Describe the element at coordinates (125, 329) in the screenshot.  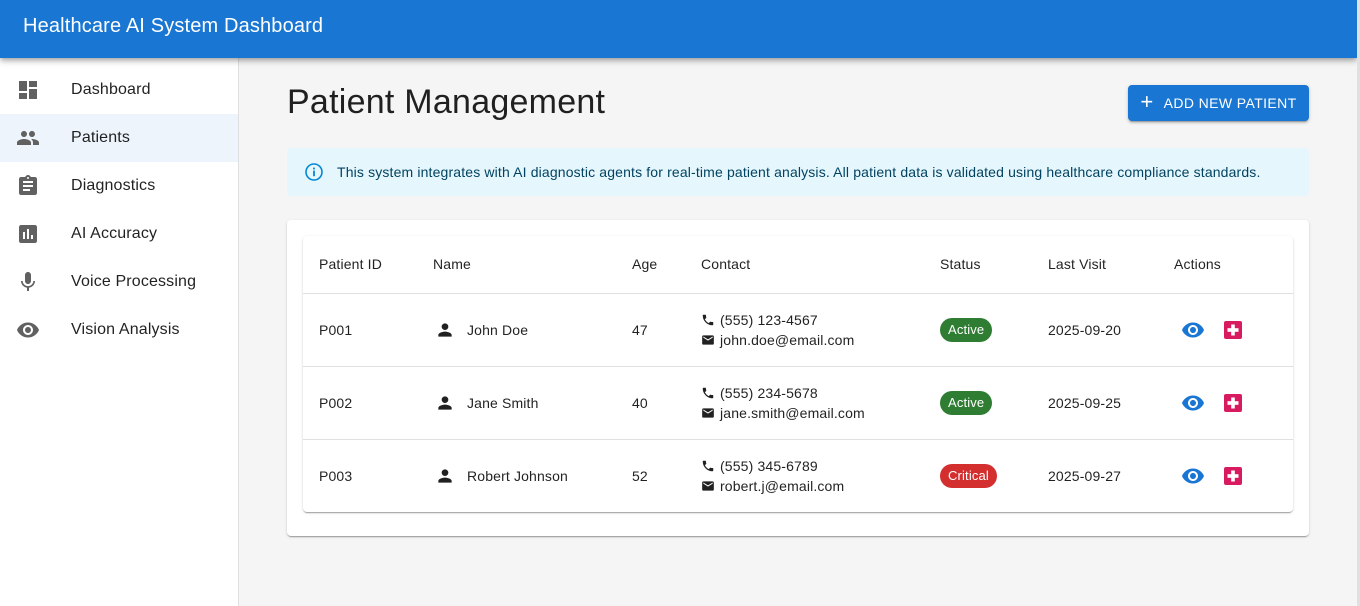
I see `sidebar-item-label: Vision Analysis` at that location.